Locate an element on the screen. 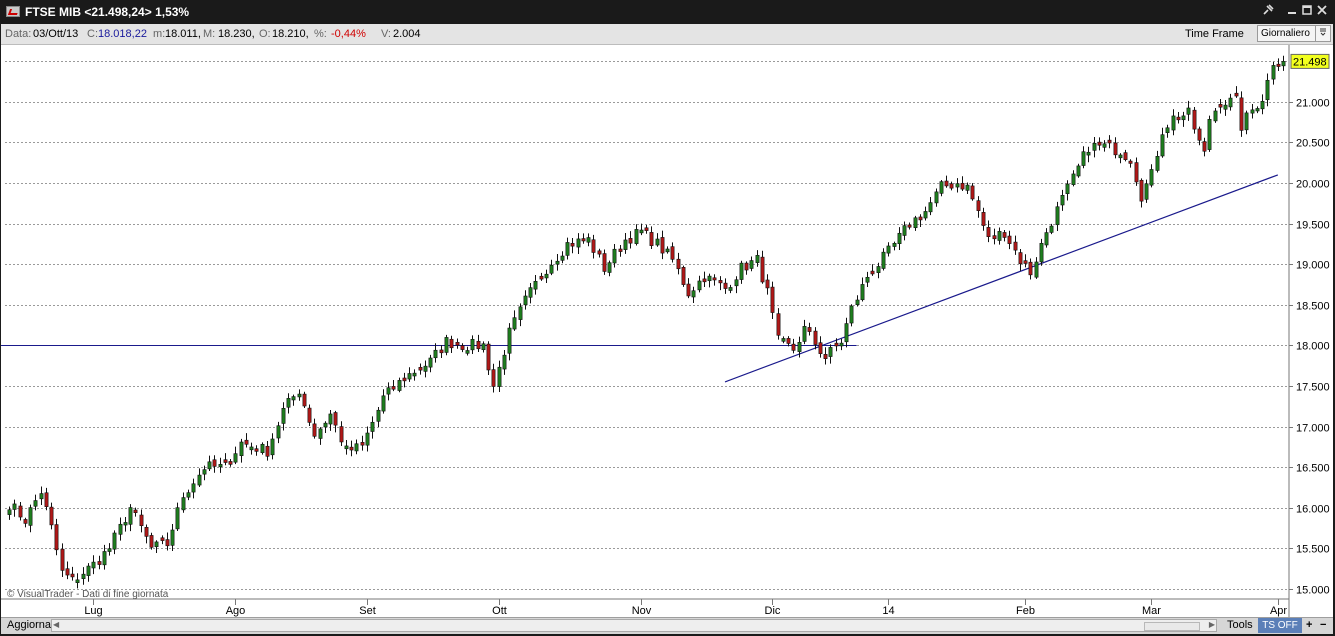 The height and width of the screenshot is (636, 1335). window-titlebar: FTSE MIB <21.498,24> 1,53% is located at coordinates (667, 12).